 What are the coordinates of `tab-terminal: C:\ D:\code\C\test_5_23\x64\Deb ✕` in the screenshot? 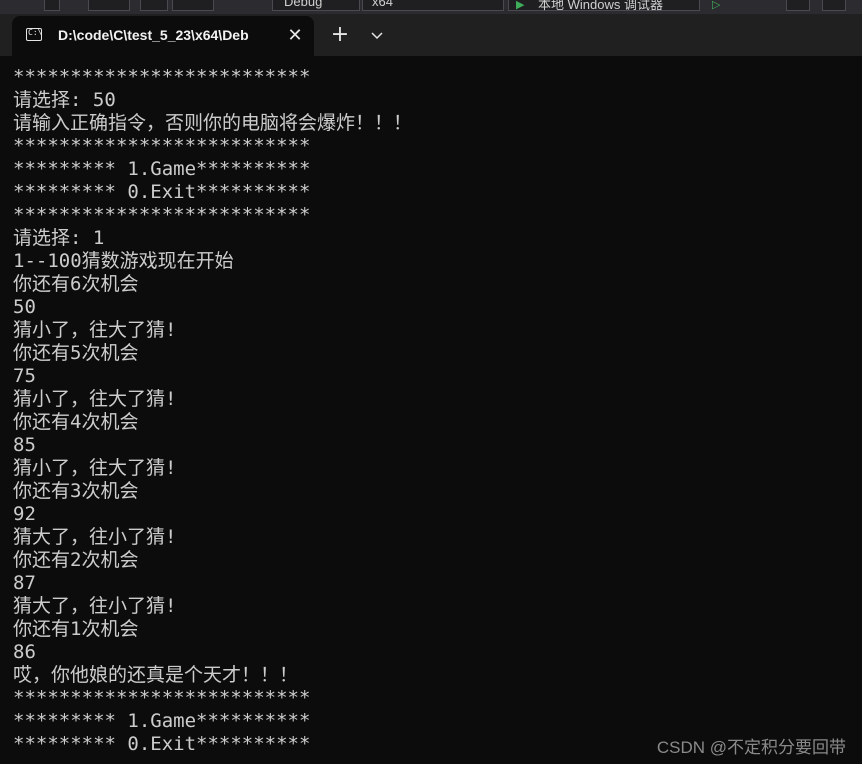 It's located at (163, 36).